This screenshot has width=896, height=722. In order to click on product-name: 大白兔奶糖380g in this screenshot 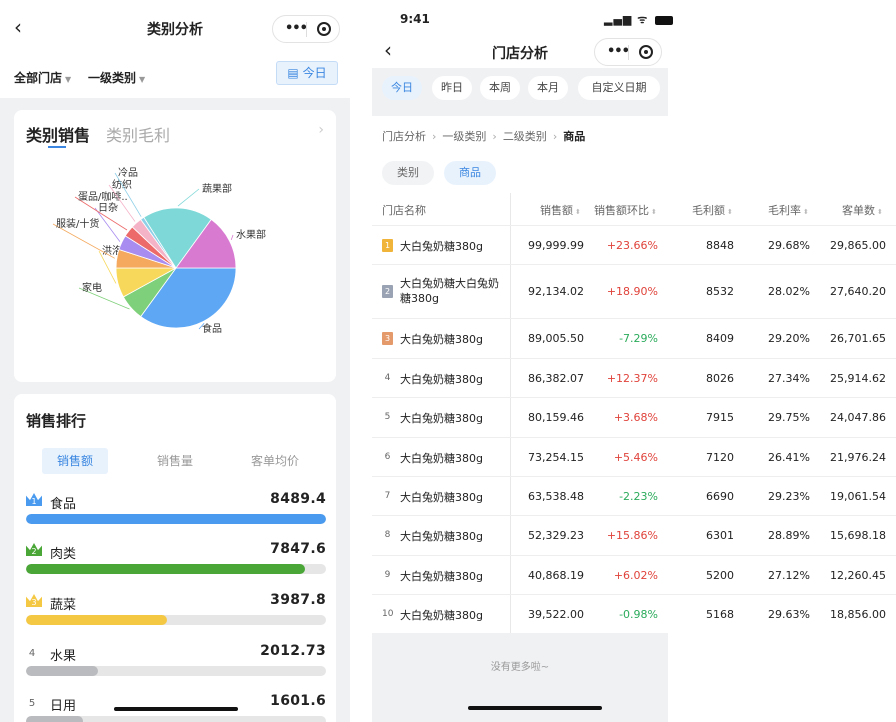, I will do `click(441, 576)`.